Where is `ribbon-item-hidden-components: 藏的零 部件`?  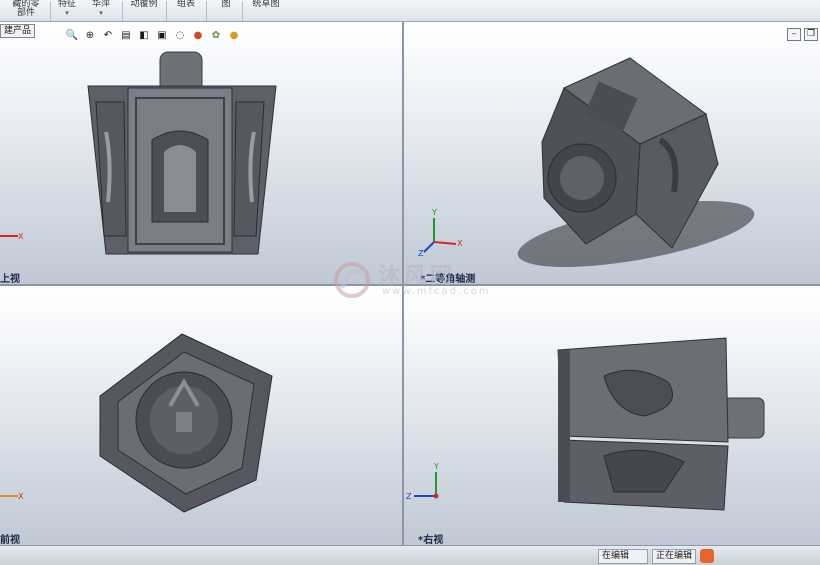 ribbon-item-hidden-components: 藏的零 部件 is located at coordinates (26, 11).